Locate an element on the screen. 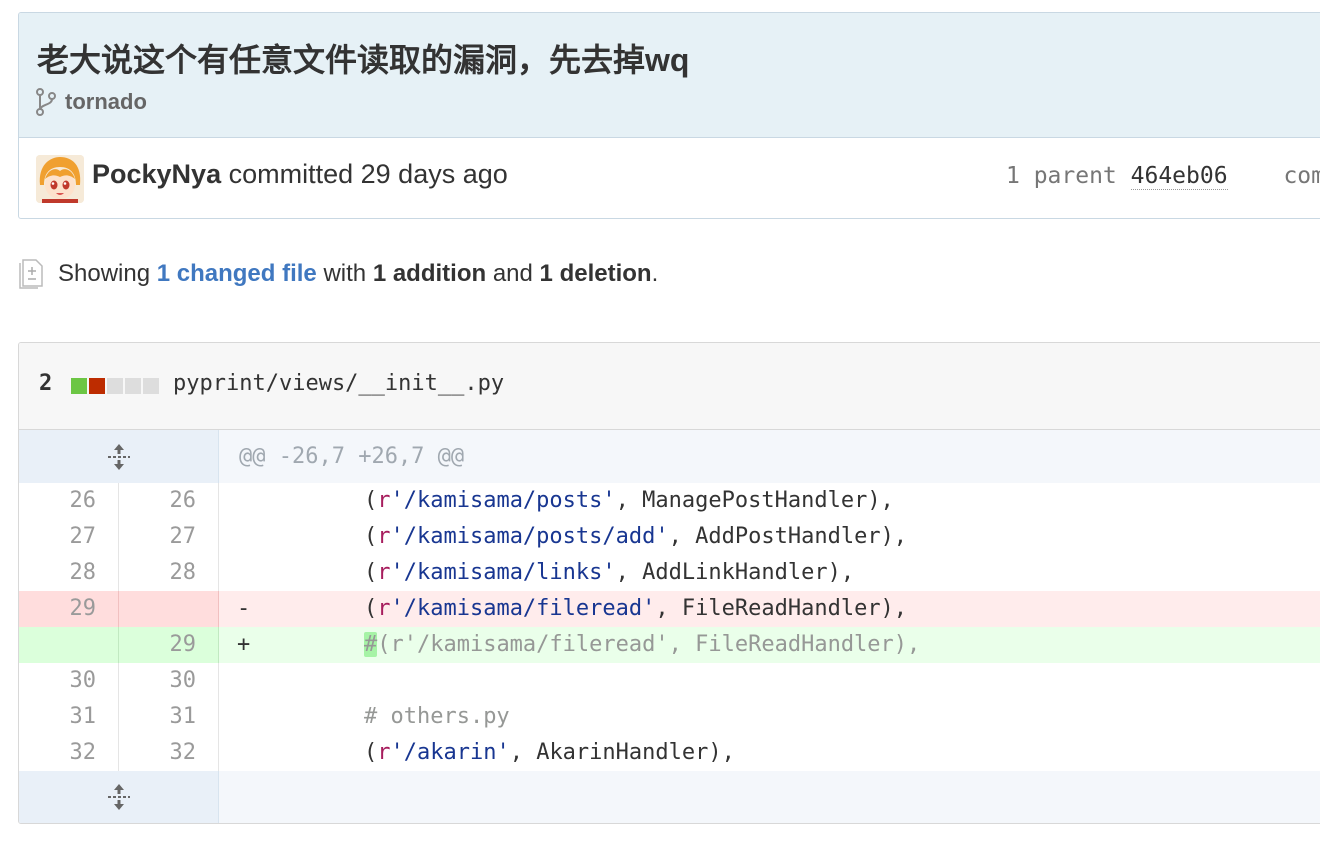 The width and height of the screenshot is (1320, 844). code-cell: (r'/kamisama/posts', ManagePostHandler), is located at coordinates (769, 501).